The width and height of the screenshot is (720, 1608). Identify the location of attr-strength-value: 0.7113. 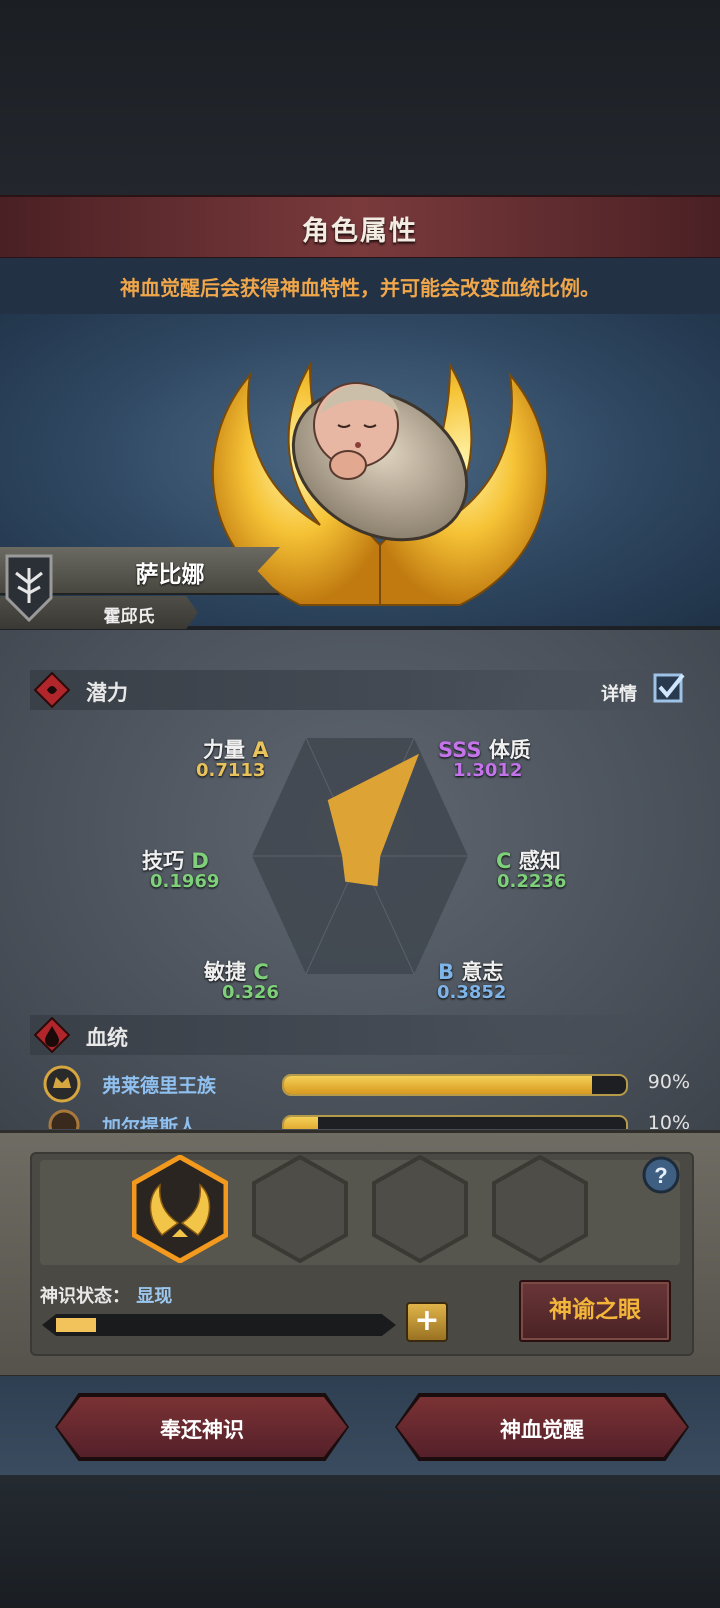
(231, 770).